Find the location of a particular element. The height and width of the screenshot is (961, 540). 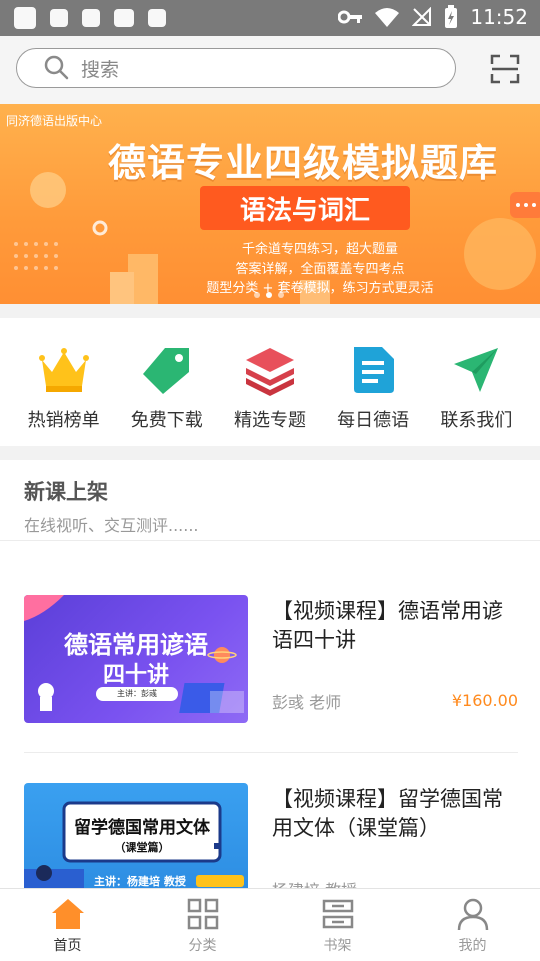

banner-subtitle-ribbon: 语法与词汇 is located at coordinates (305, 208).